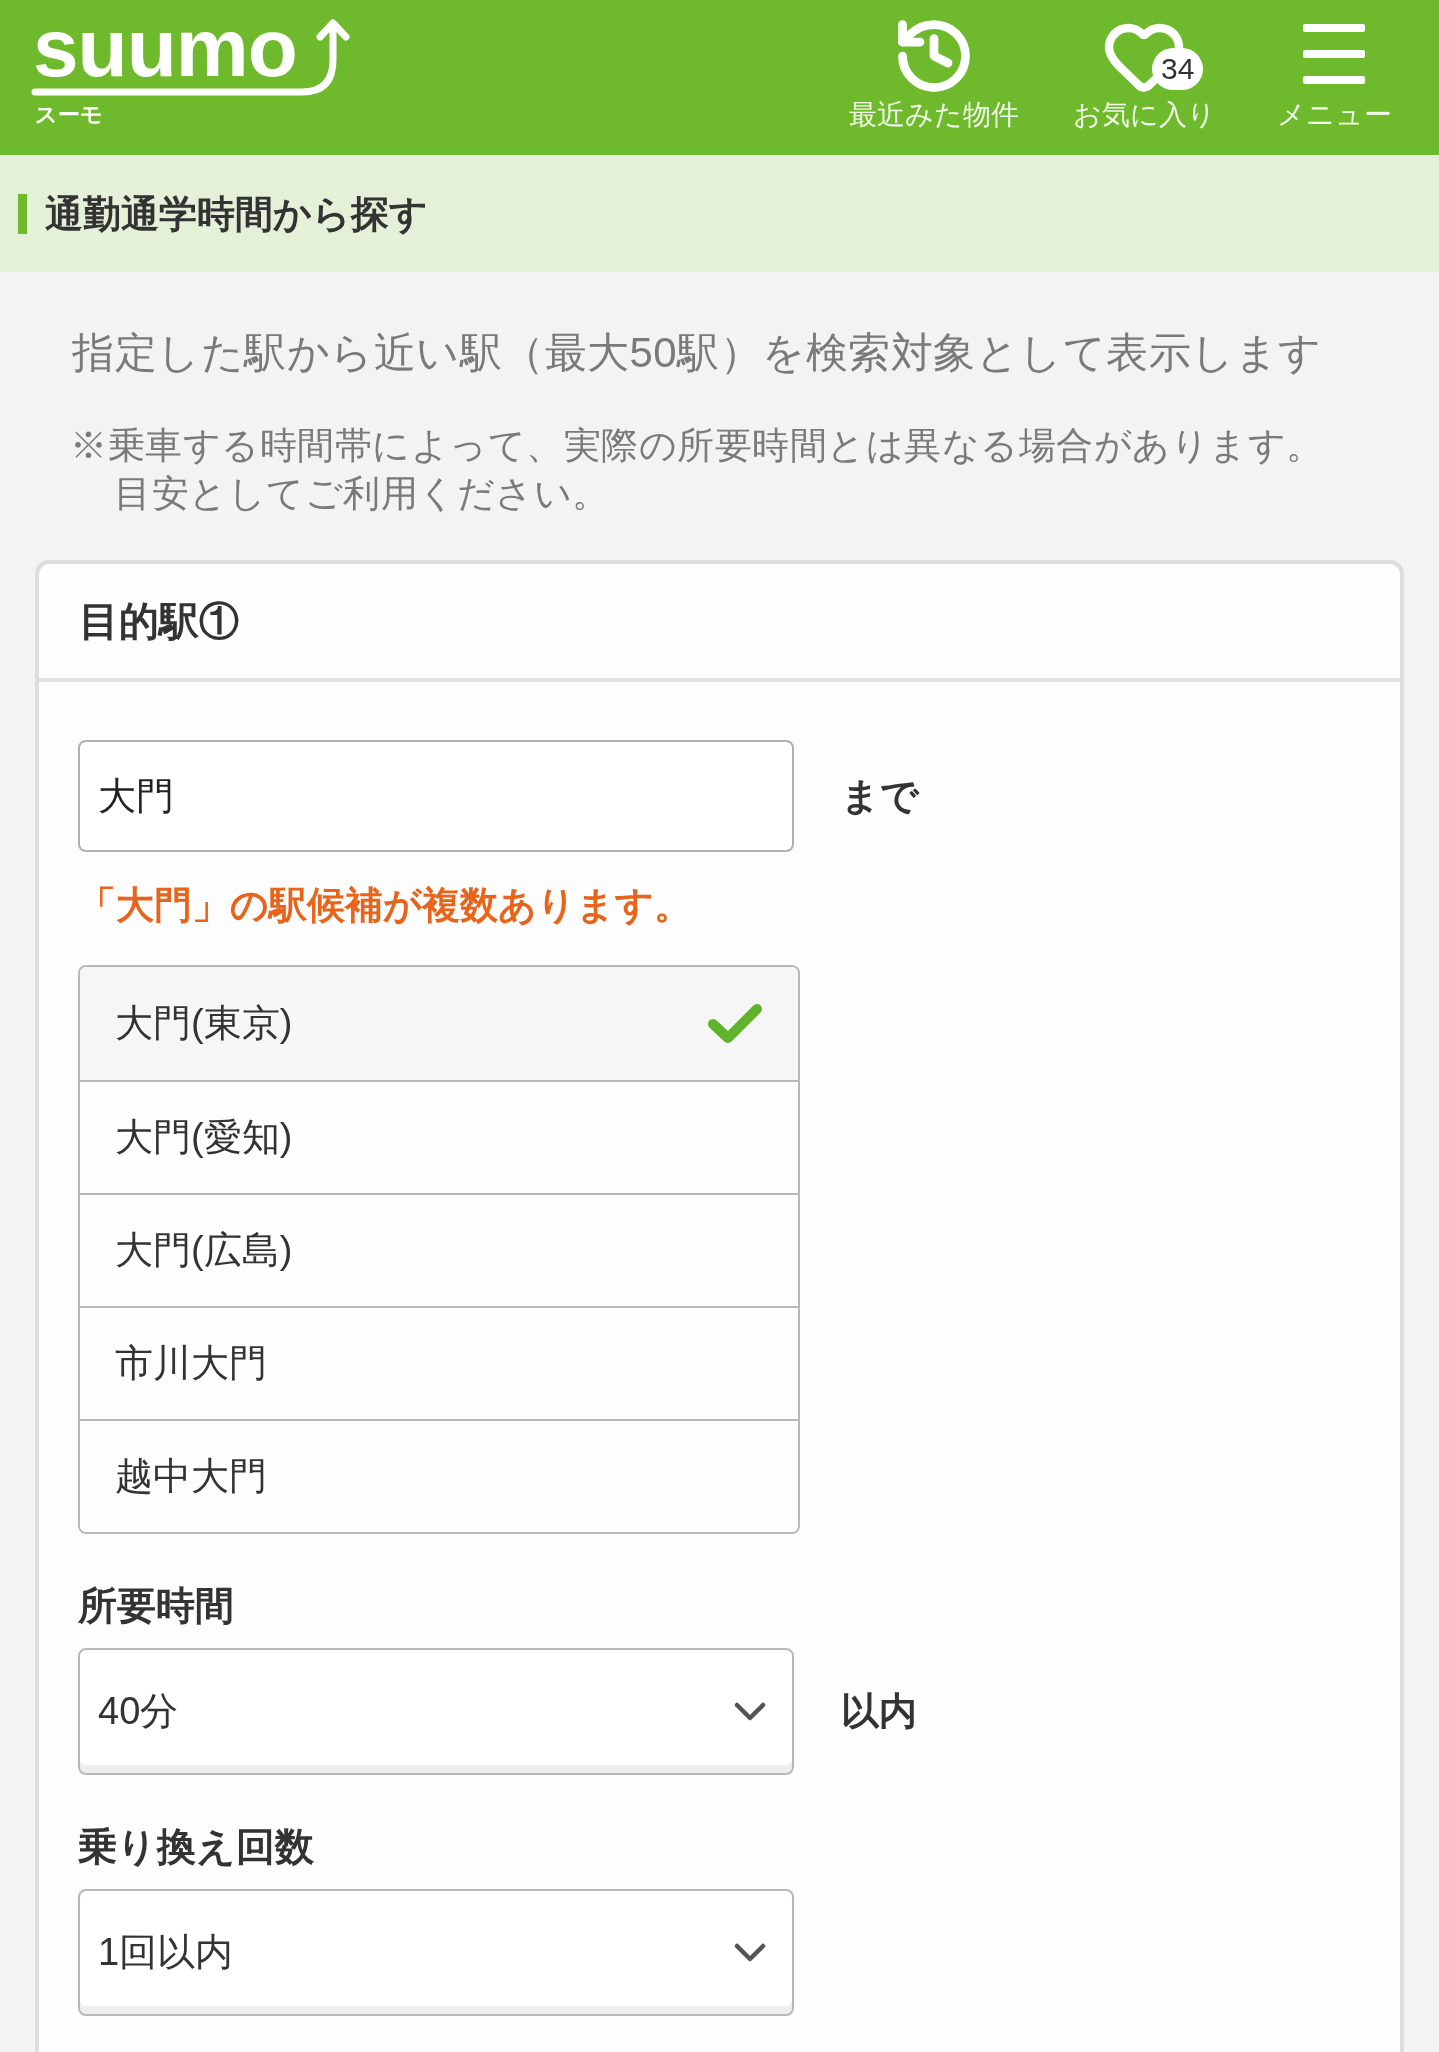 The height and width of the screenshot is (2052, 1439). Describe the element at coordinates (190, 57) in the screenshot. I see `logo-swoosh-arrow-icon` at that location.